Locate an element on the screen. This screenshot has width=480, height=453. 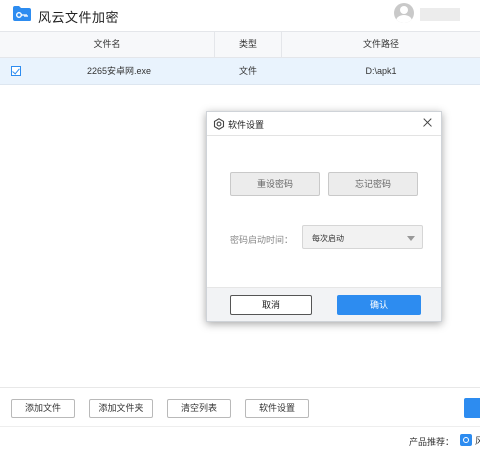
clear-list-button: 清空列表 is located at coordinates (199, 408).